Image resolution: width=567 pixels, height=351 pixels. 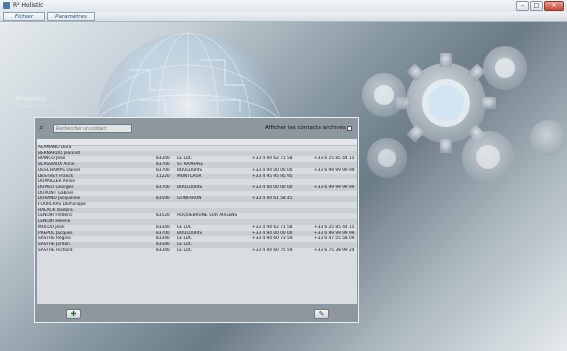 I want to click on edit-contact-button: ✎, so click(x=321, y=314).